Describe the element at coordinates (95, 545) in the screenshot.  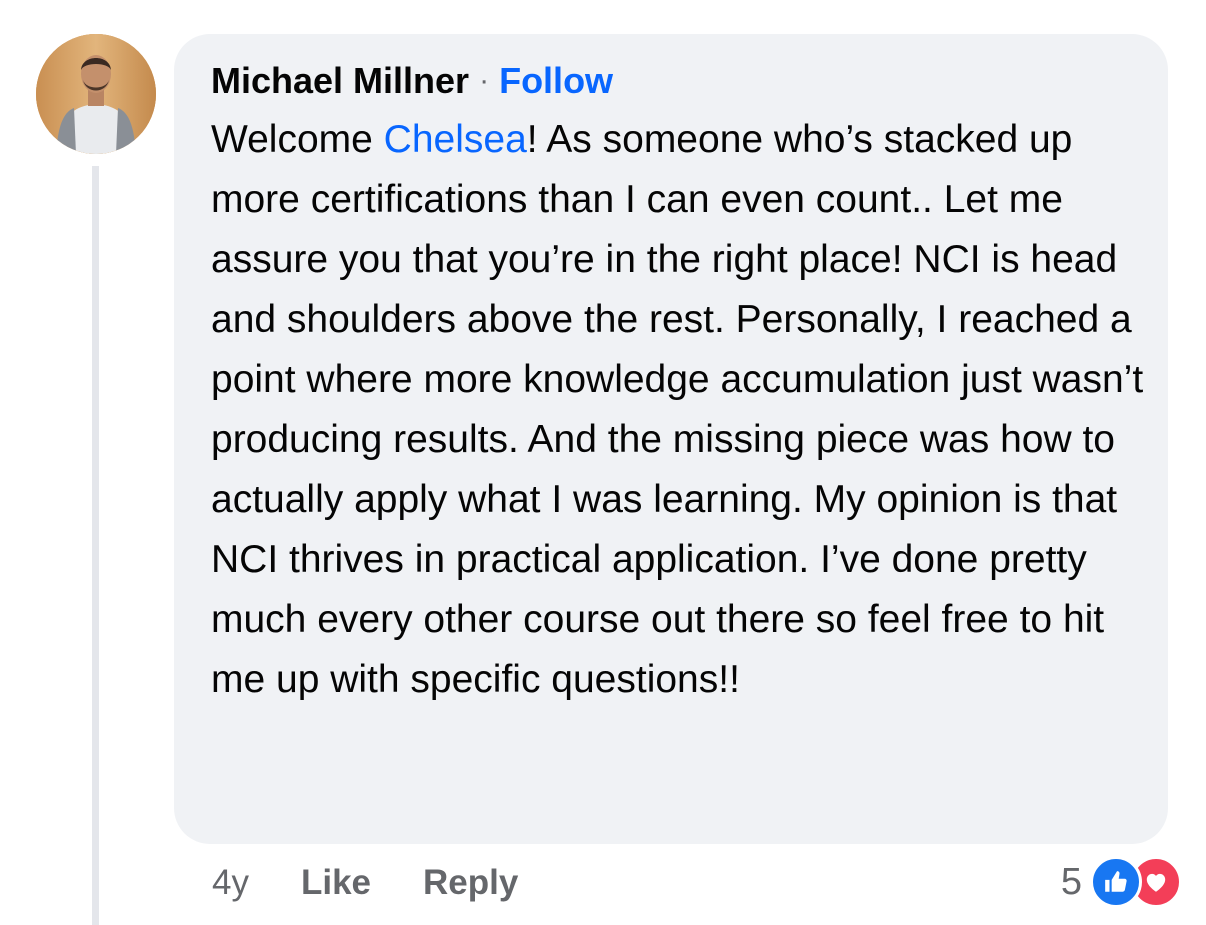
I see `thread-line` at that location.